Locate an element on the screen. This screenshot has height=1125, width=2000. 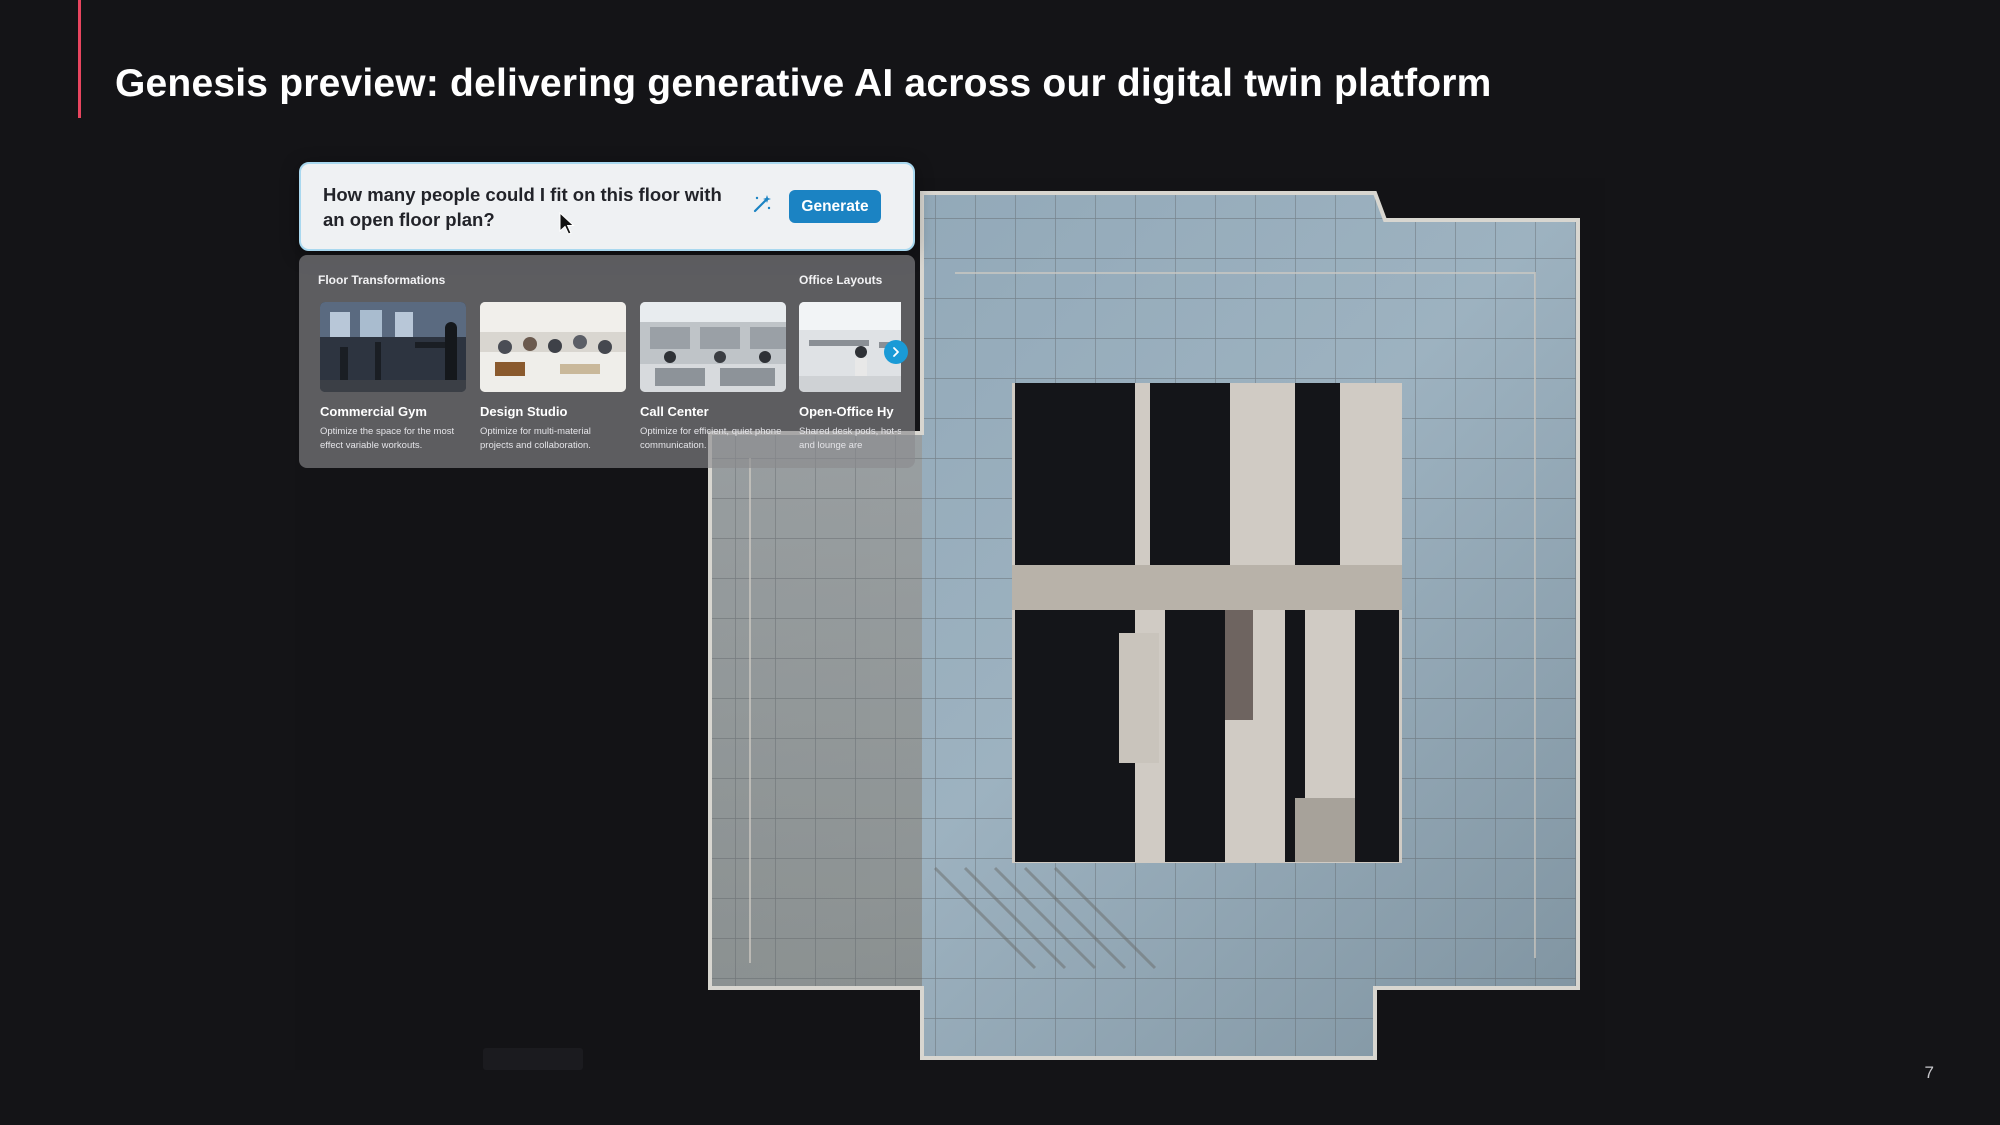
page-number: 7 is located at coordinates (1929, 1072).